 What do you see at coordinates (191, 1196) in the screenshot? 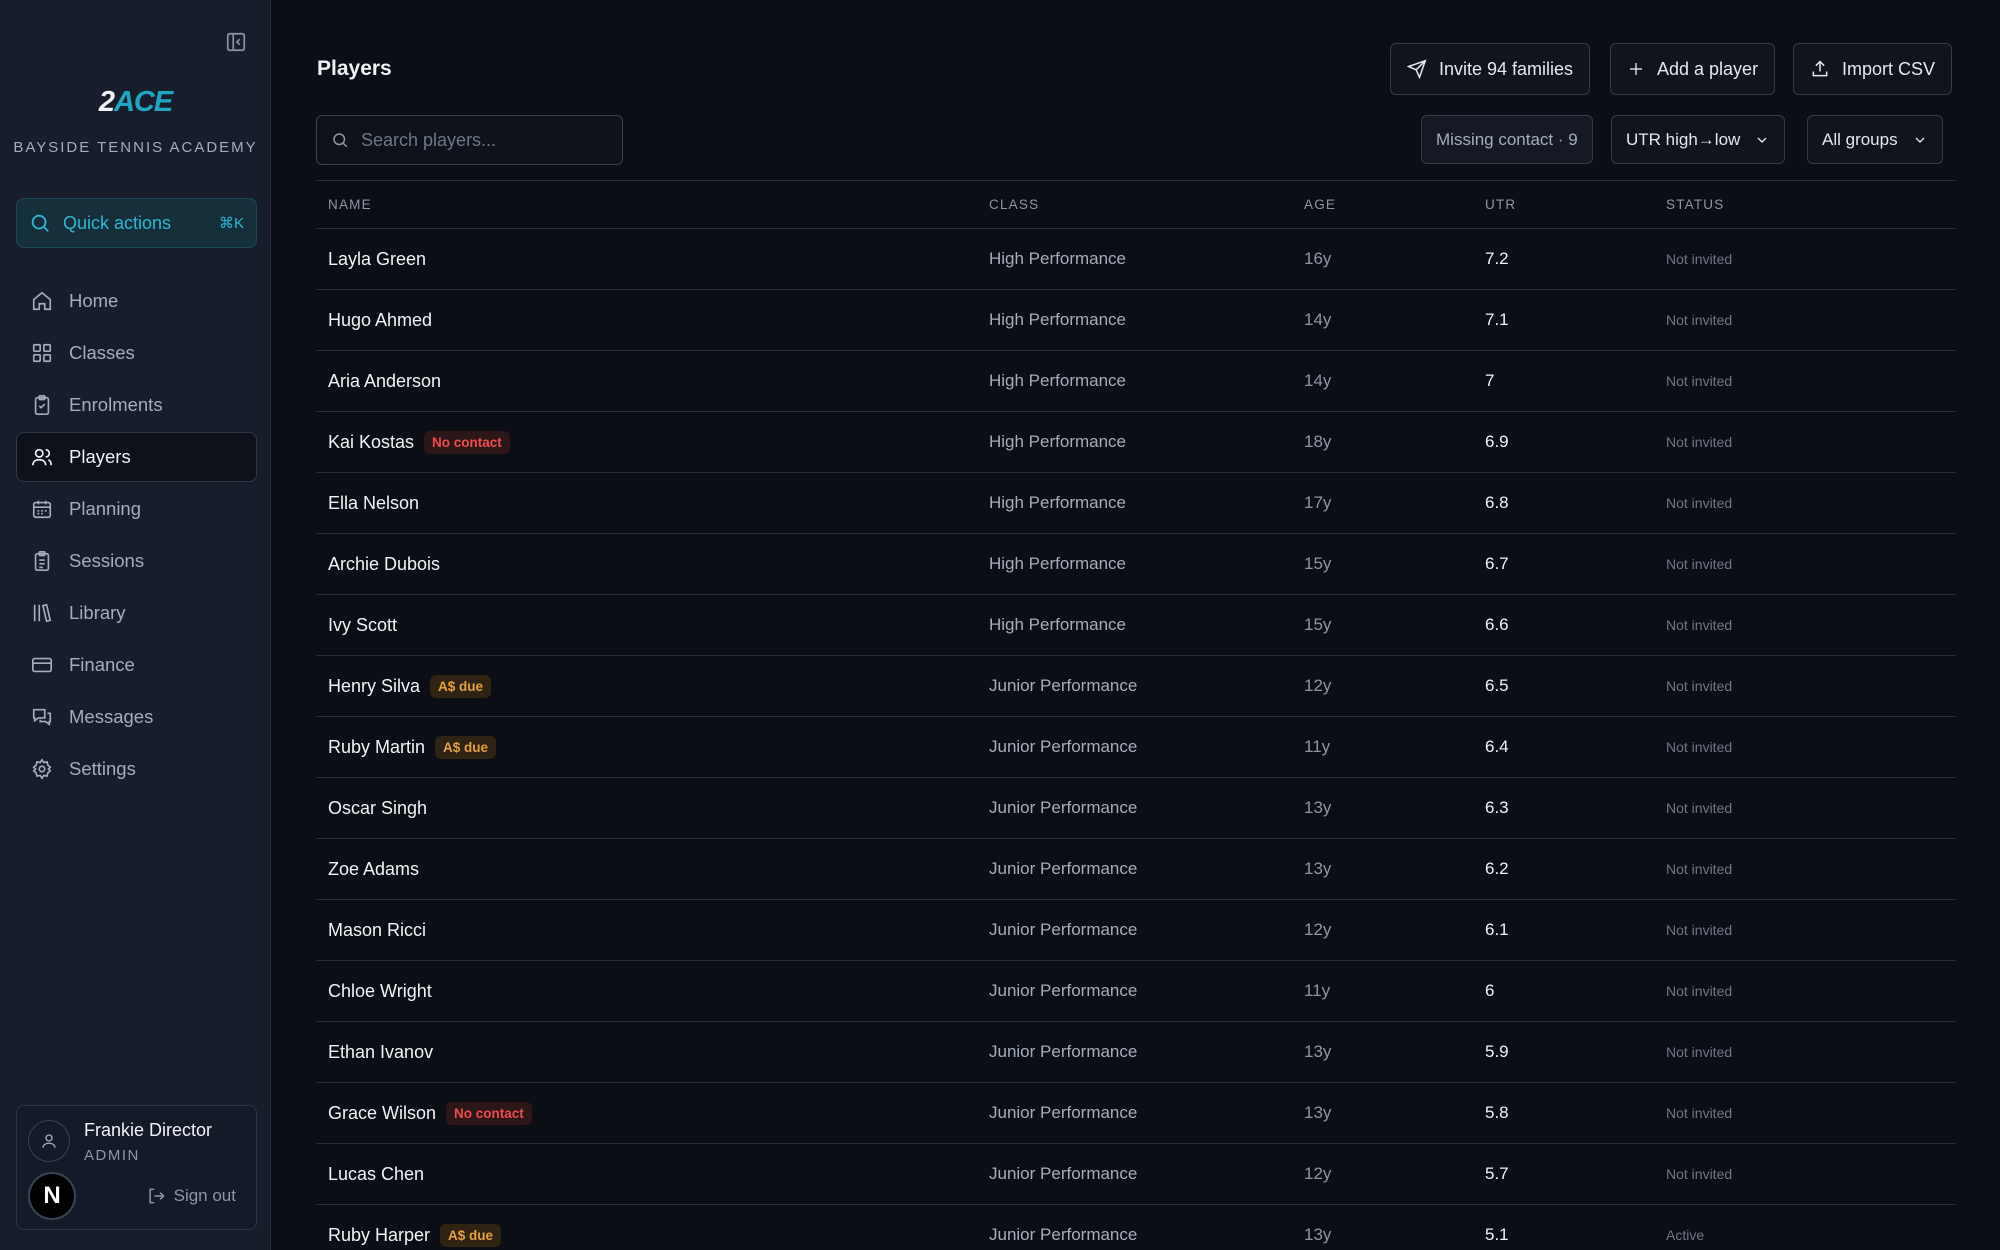
I see `sign-out-button: Sign out` at bounding box center [191, 1196].